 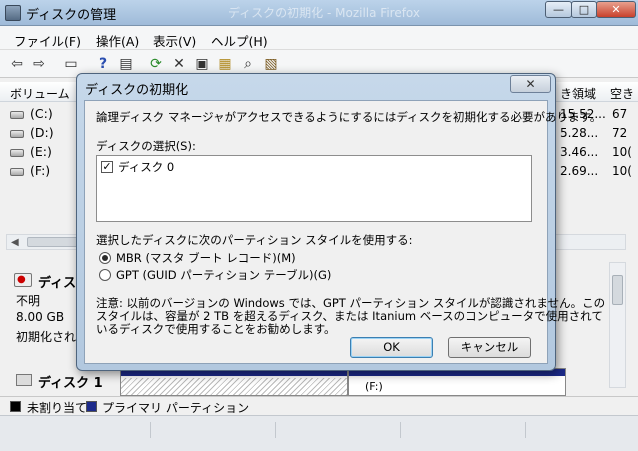 What do you see at coordinates (223, 275) in the screenshot?
I see `gpt-option-label: GPT (GUID パーティション テーブル)(G)` at bounding box center [223, 275].